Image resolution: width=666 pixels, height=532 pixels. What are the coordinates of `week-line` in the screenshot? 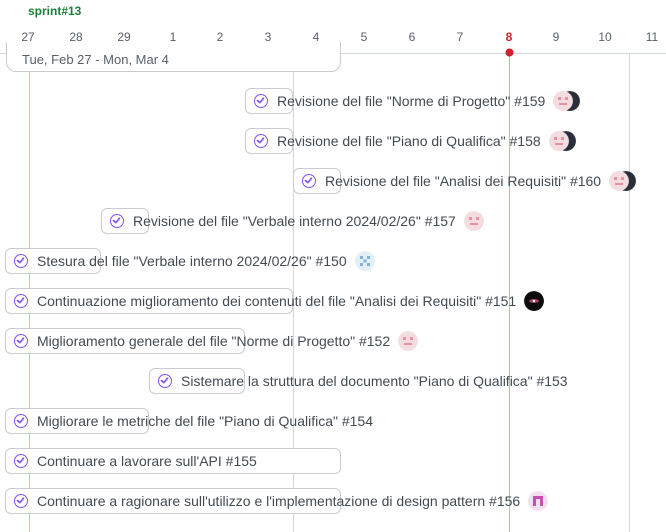 It's located at (629, 292).